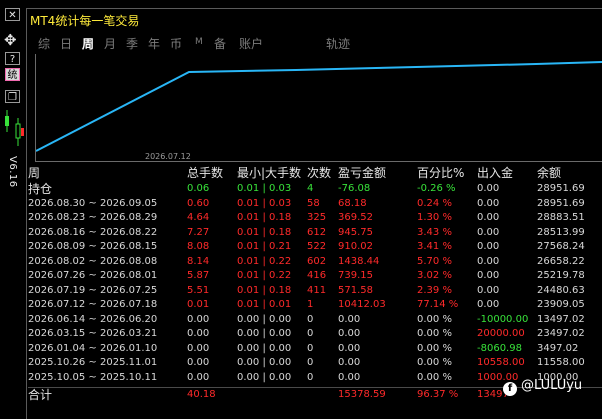  I want to click on close-icon: ✕, so click(12, 14).